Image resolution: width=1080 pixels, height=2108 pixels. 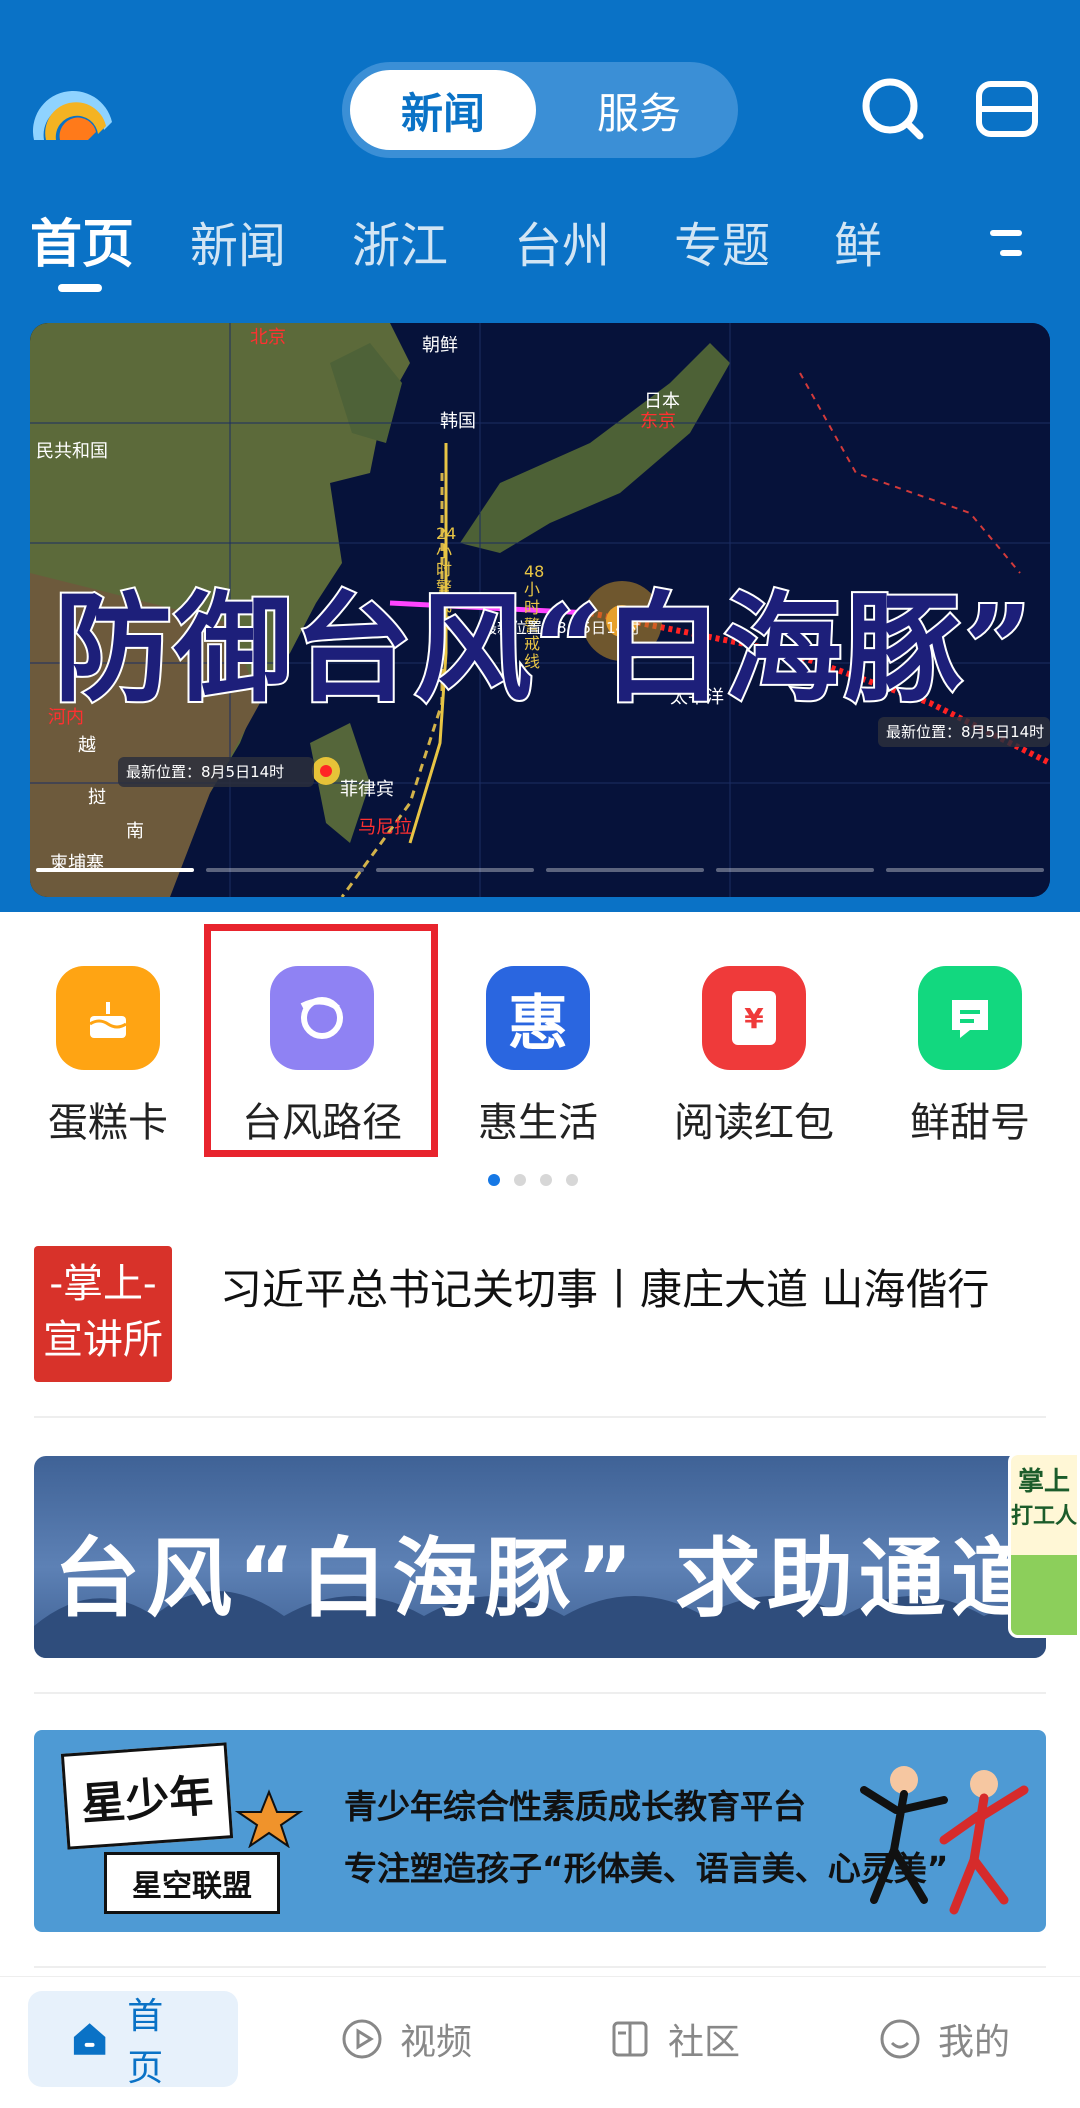 I want to click on bottom-navigation: 首页 视频 社区 我的, so click(x=540, y=2042).